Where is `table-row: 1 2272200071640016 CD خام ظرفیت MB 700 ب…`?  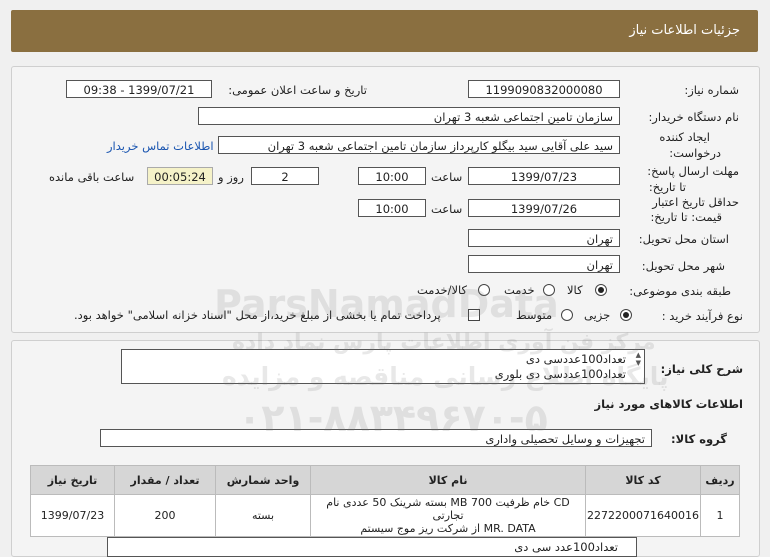 table-row: 1 2272200071640016 CD خام ظرفیت MB 700 ب… is located at coordinates (384, 515).